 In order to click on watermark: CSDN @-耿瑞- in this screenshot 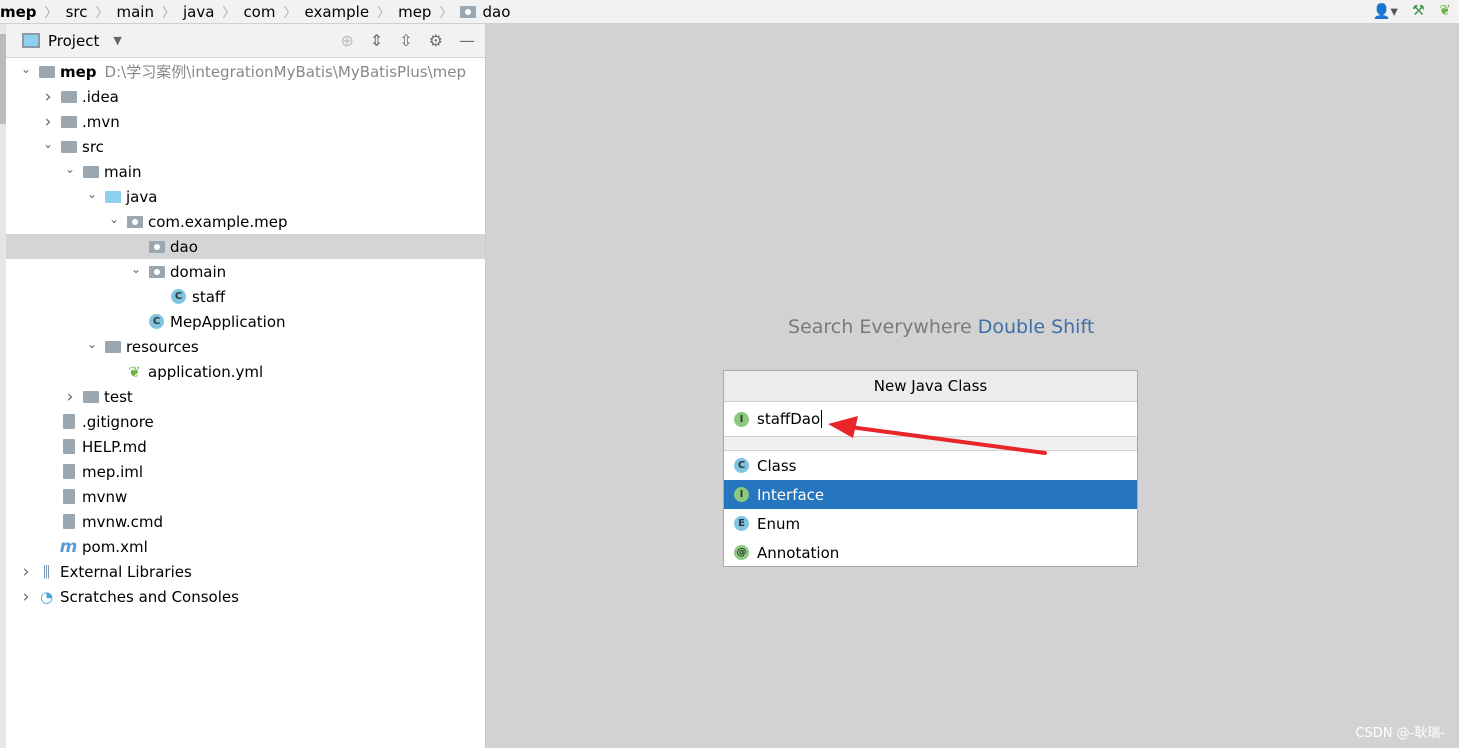, I will do `click(1400, 733)`.